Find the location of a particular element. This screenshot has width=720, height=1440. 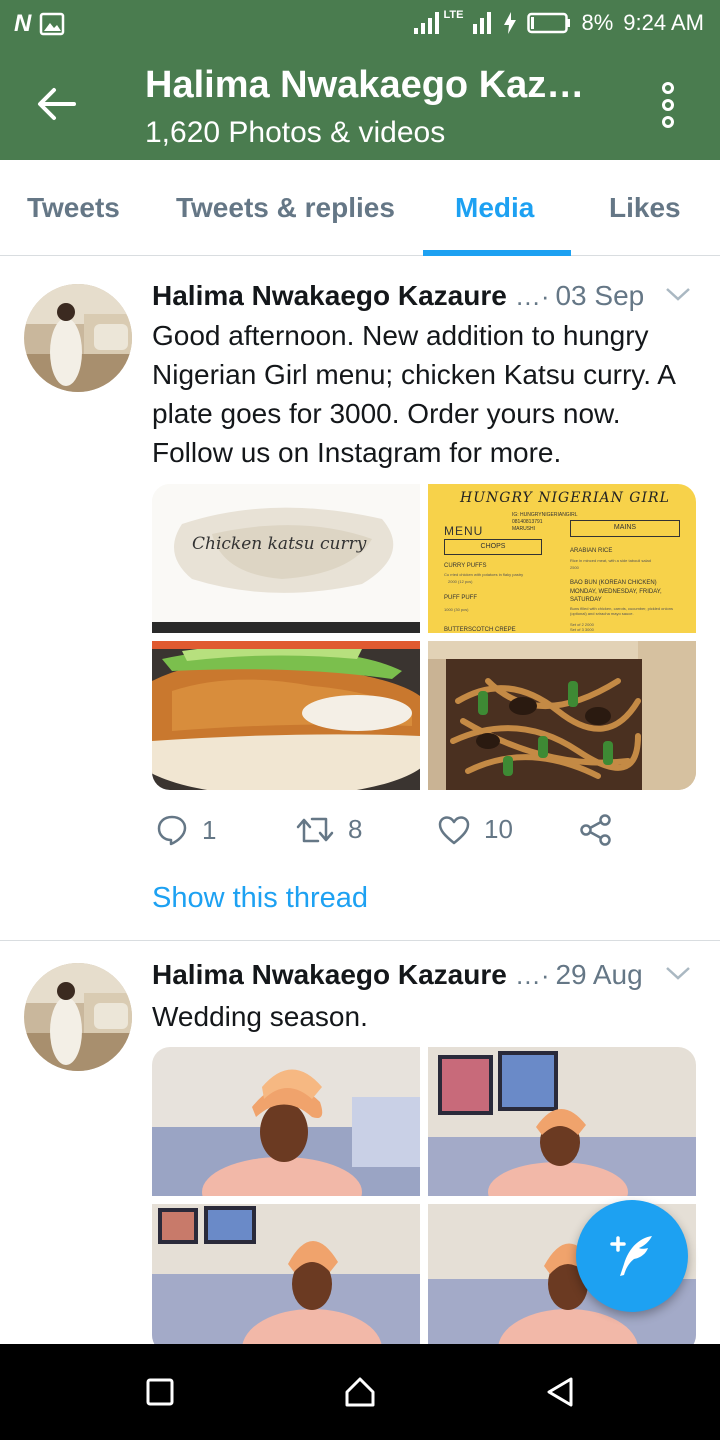

square-icon is located at coordinates (160, 1392).